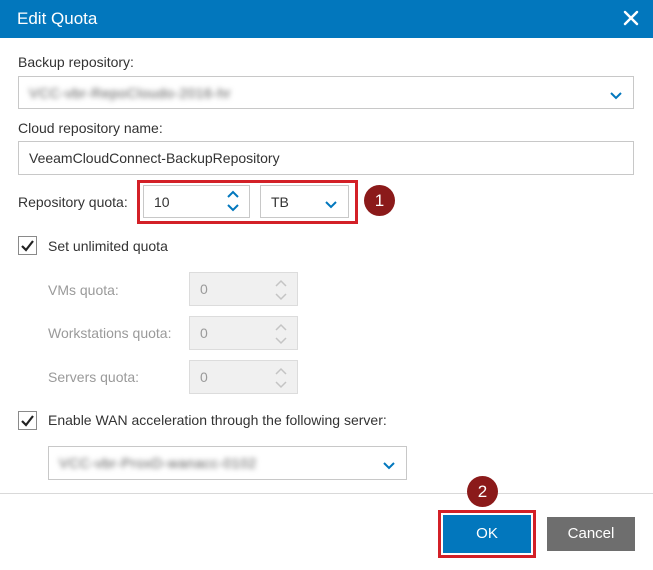 The image size is (653, 570). I want to click on unlimited-quota-label: Set unlimited quota, so click(108, 246).